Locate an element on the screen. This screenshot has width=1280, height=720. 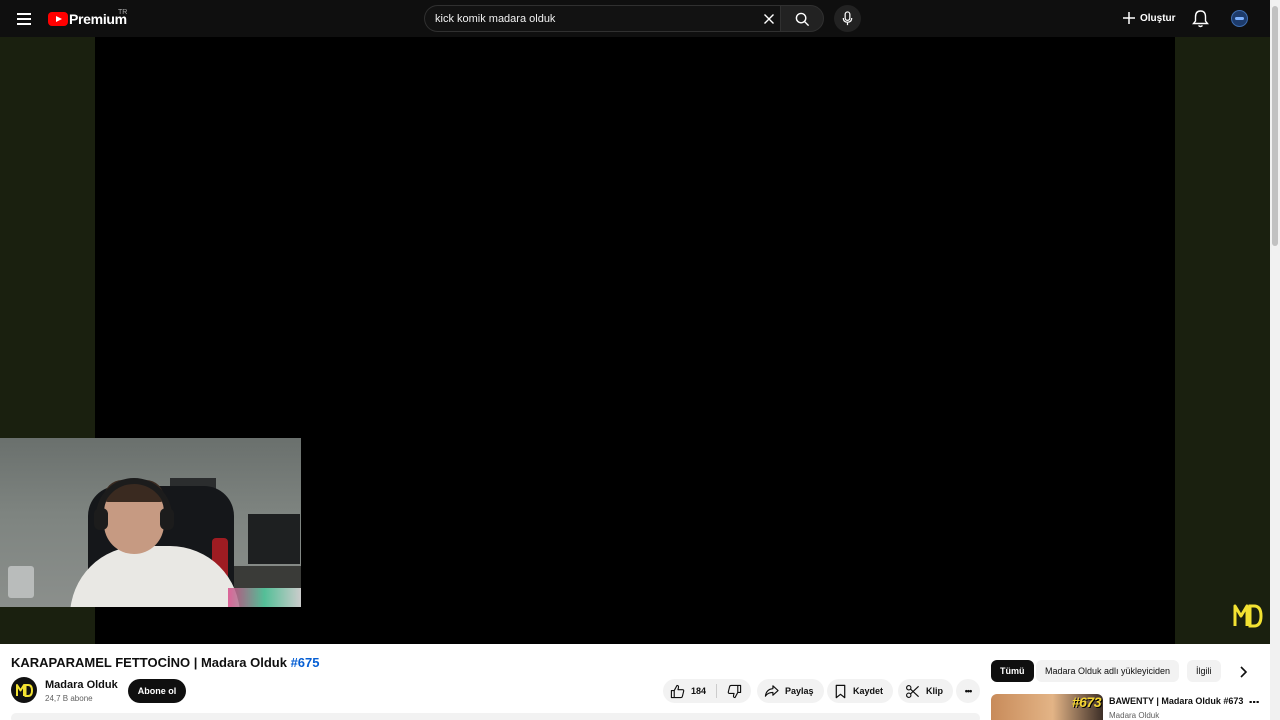
chevron-right-icon is located at coordinates (1243, 672).